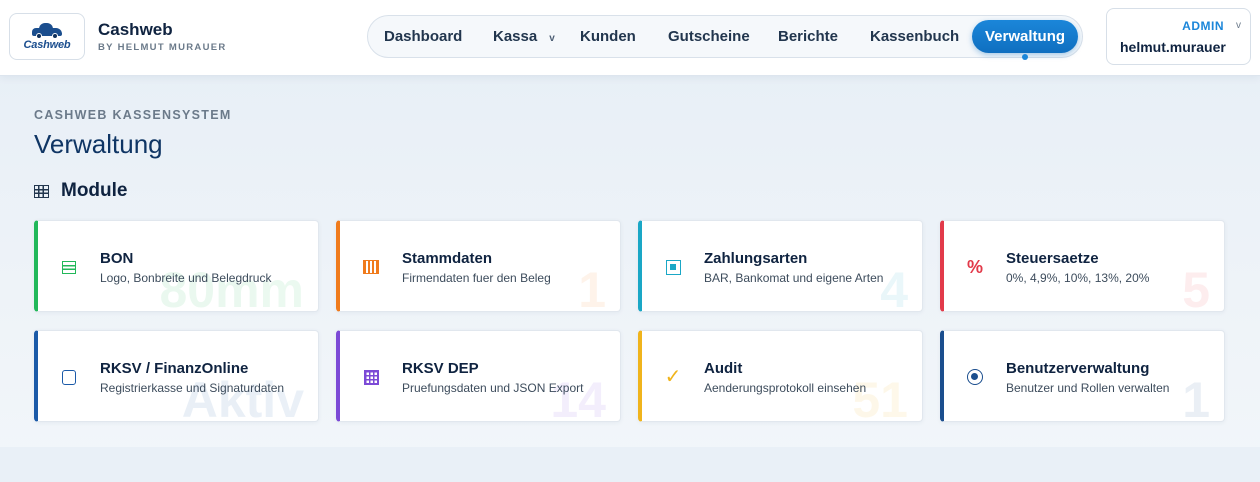 The width and height of the screenshot is (1260, 482). What do you see at coordinates (117, 258) in the screenshot?
I see `card-title: BON` at bounding box center [117, 258].